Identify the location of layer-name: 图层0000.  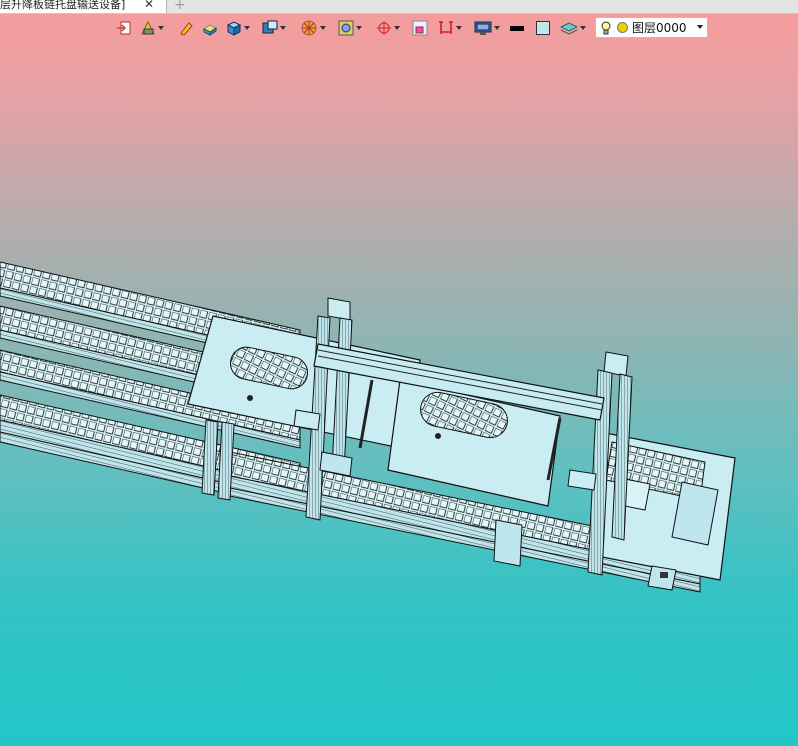
(659, 28).